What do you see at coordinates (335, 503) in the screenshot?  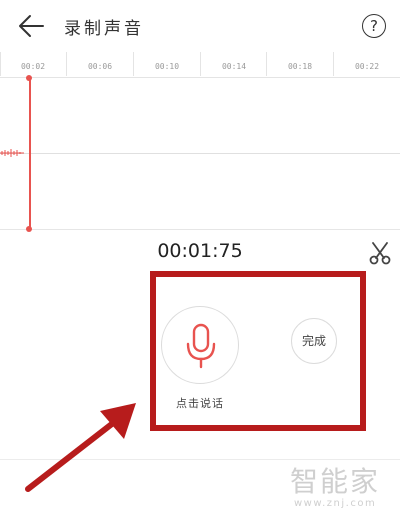 I see `watermark-url: www.znj.com` at bounding box center [335, 503].